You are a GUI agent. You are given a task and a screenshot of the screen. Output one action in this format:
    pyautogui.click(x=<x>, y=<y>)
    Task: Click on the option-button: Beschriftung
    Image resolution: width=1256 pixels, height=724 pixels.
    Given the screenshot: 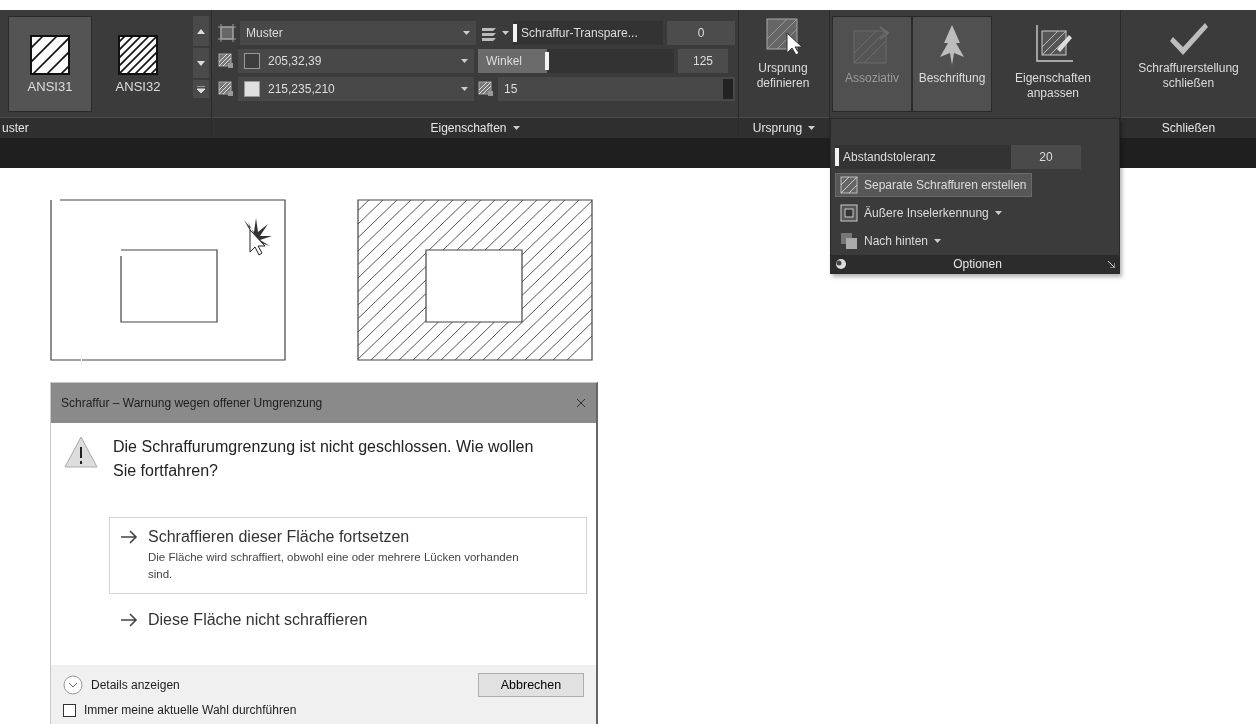 What is the action you would take?
    pyautogui.click(x=952, y=64)
    